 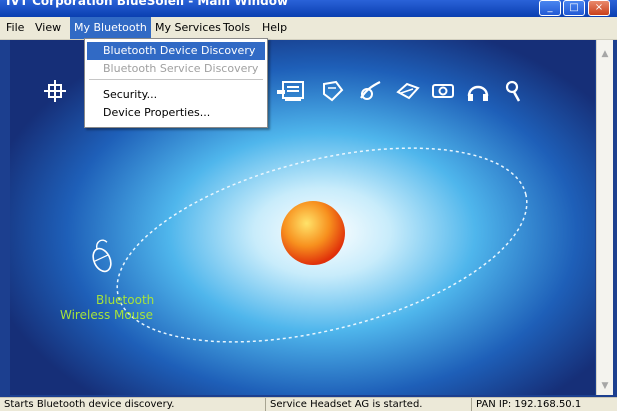 I want to click on scroll-up-icon: ▲, so click(x=605, y=54).